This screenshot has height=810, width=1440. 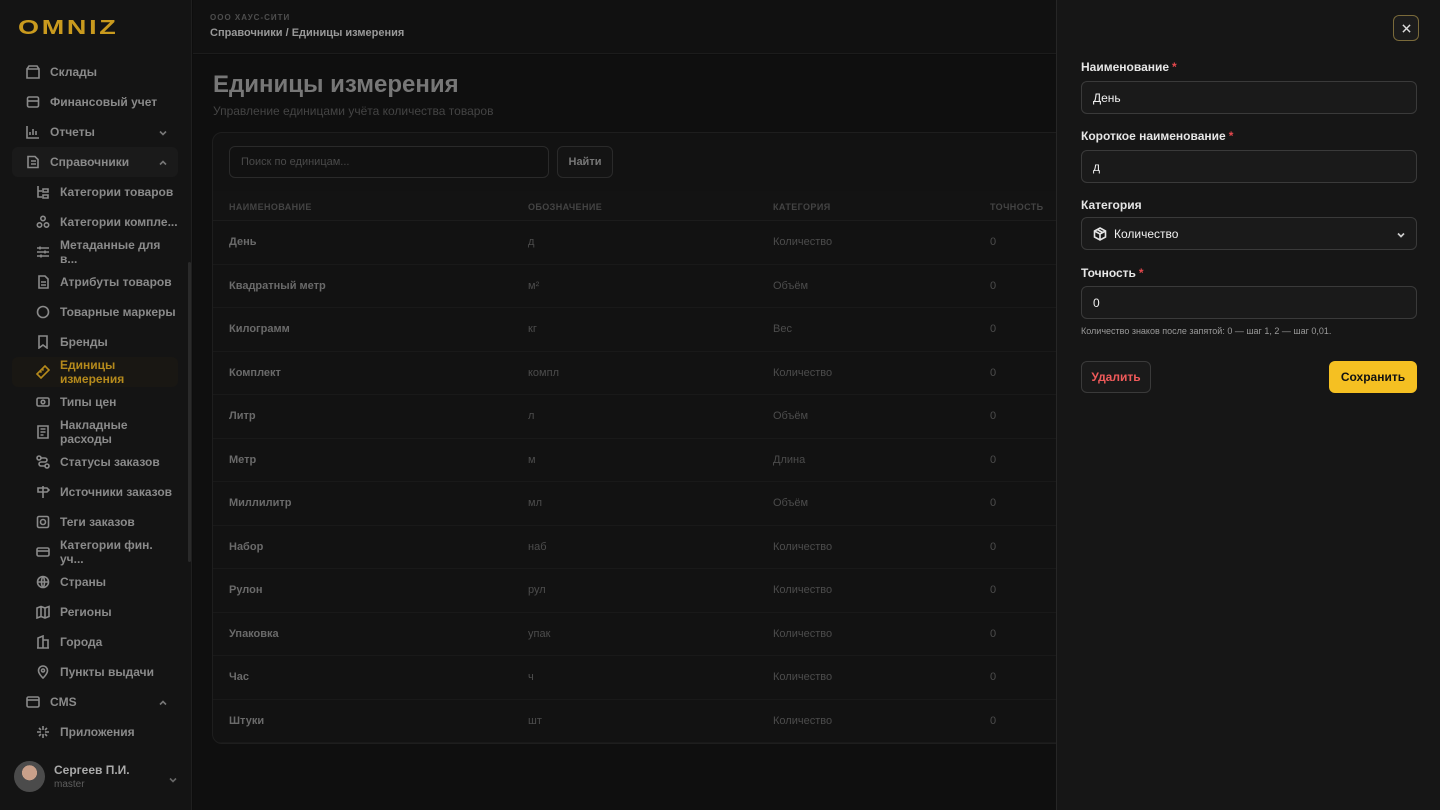 I want to click on sidebar-subitem-price-types: Типы цен, so click(x=95, y=402).